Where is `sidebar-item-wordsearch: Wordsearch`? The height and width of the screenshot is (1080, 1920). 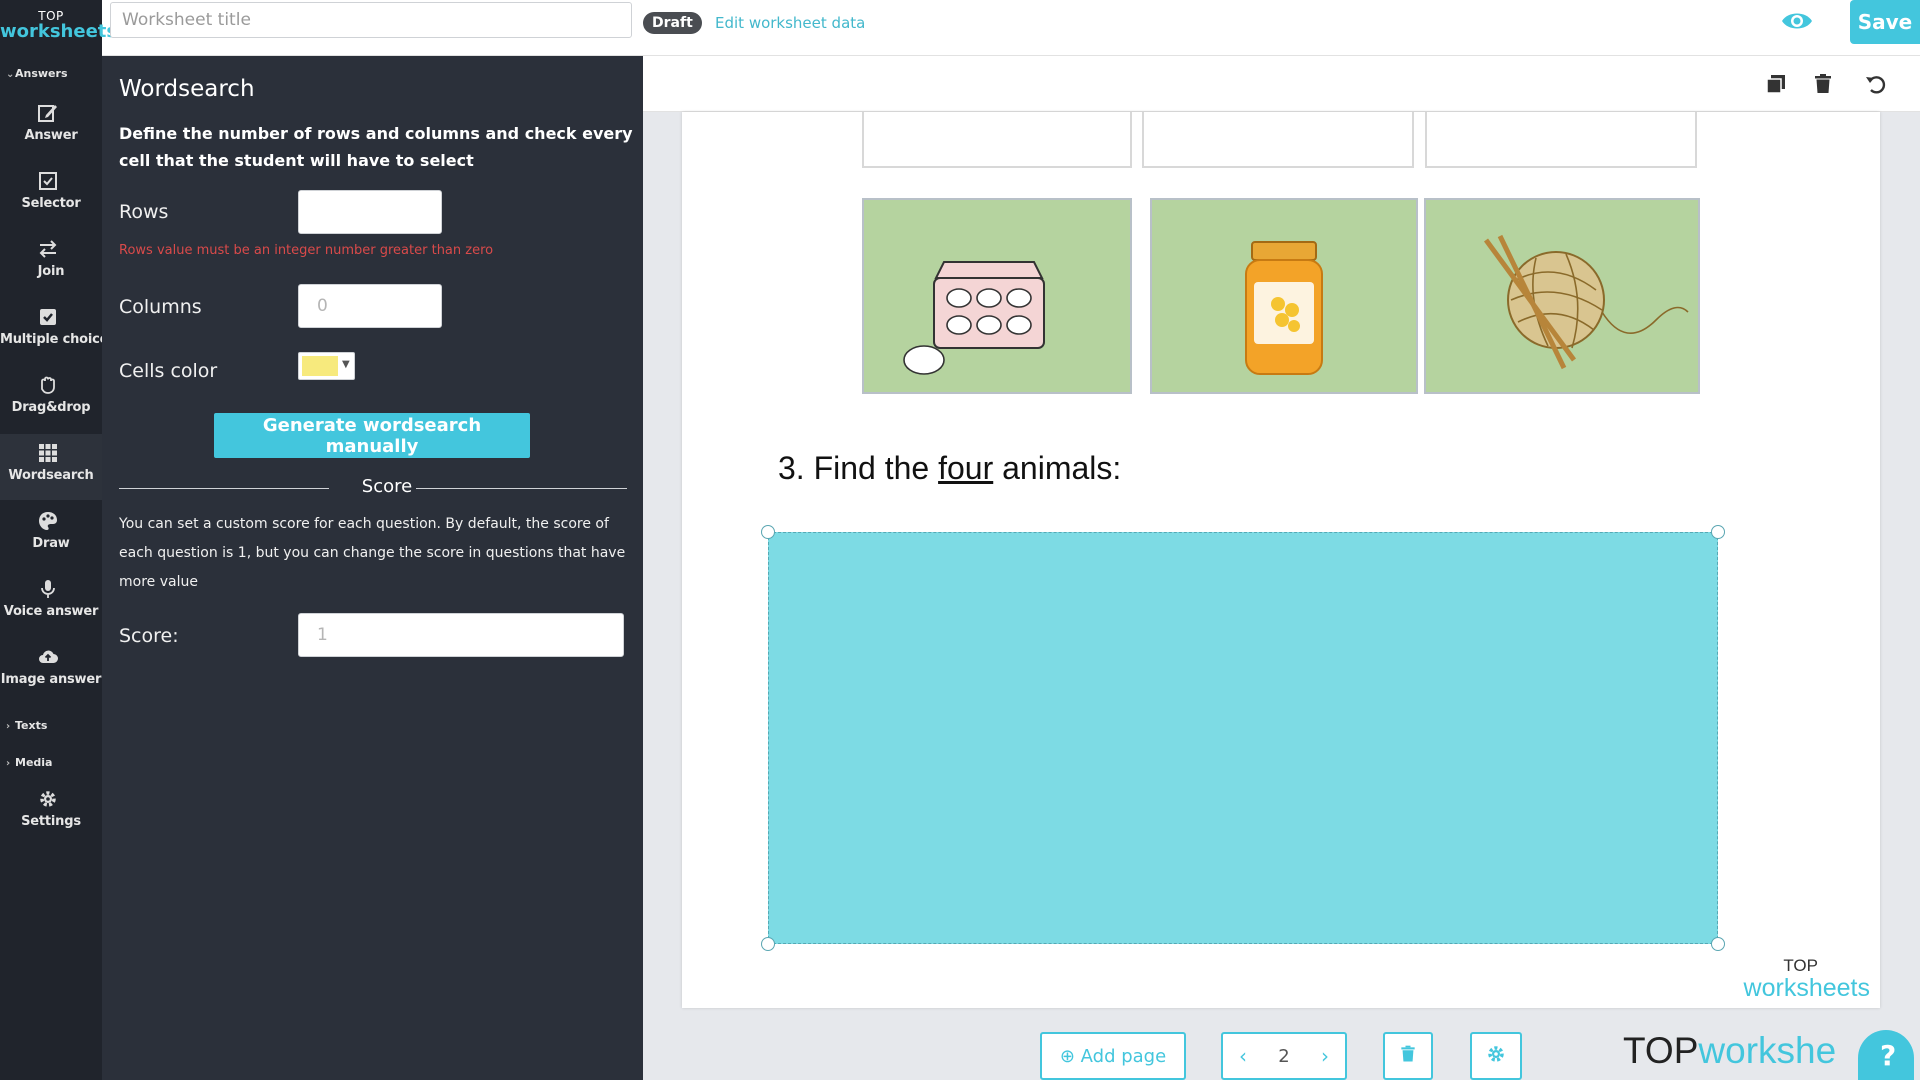 sidebar-item-wordsearch: Wordsearch is located at coordinates (51, 467).